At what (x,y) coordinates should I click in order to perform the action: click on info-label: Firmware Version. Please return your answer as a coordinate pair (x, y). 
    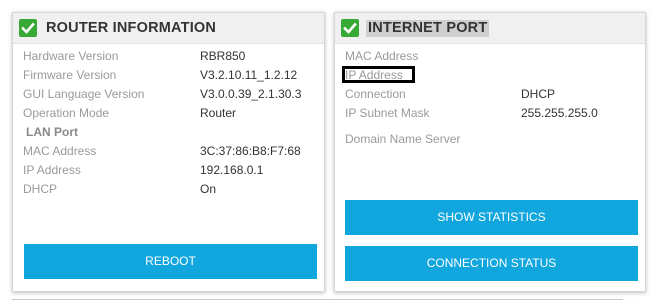
    Looking at the image, I should click on (70, 75).